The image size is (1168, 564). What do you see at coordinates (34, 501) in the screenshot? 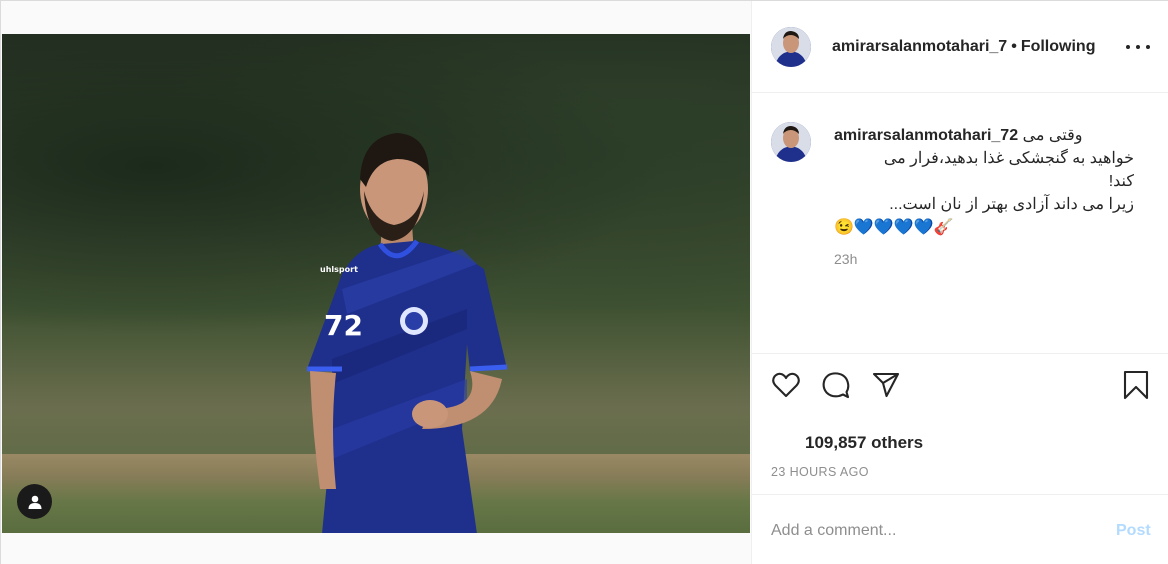
I see `user-tag-icon` at bounding box center [34, 501].